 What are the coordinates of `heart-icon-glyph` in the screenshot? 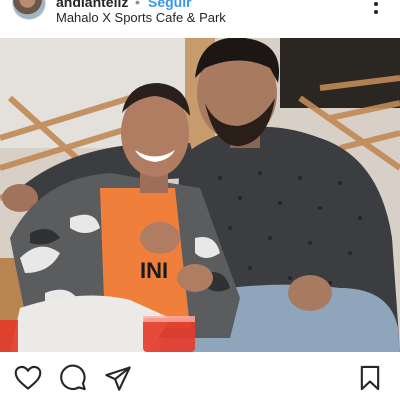 It's located at (28, 377).